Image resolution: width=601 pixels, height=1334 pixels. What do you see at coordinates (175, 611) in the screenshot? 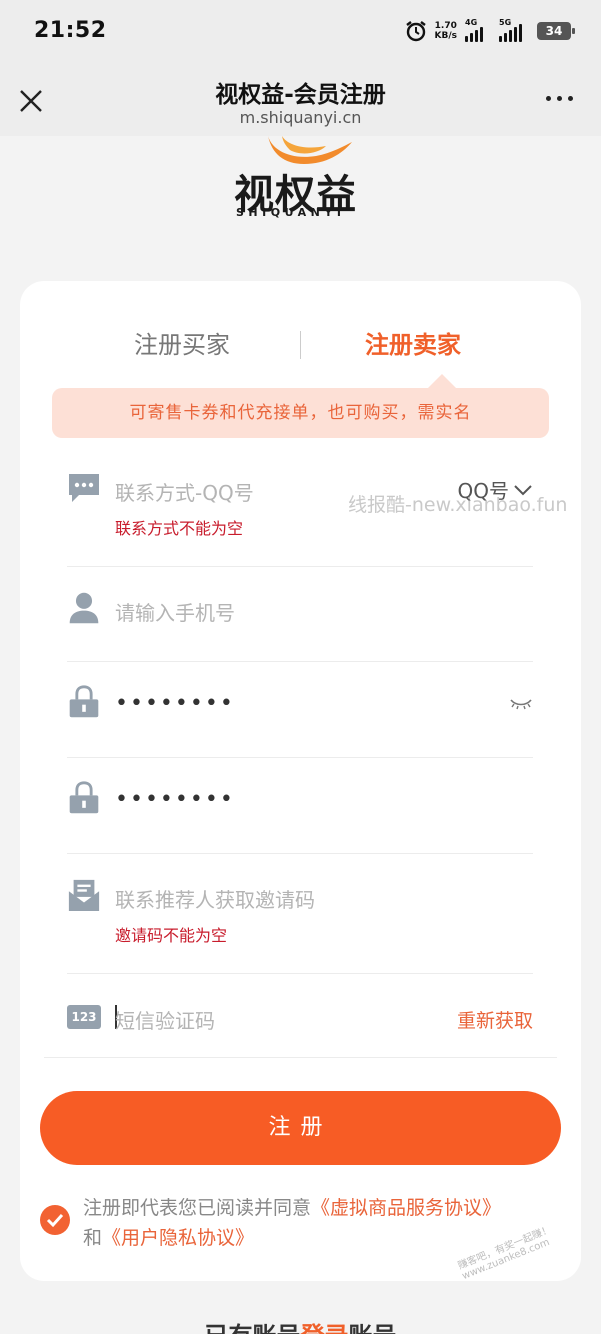
I see `phone-input: 请输入手机号` at bounding box center [175, 611].